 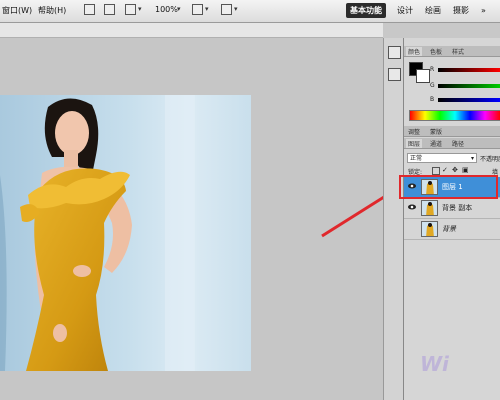 I want to click on watermark: Wi, so click(x=434, y=364).